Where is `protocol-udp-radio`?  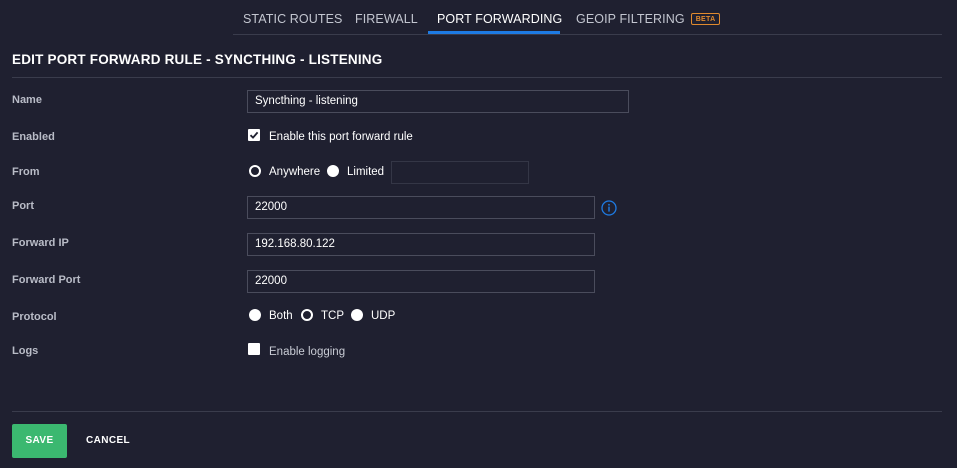 protocol-udp-radio is located at coordinates (357, 315).